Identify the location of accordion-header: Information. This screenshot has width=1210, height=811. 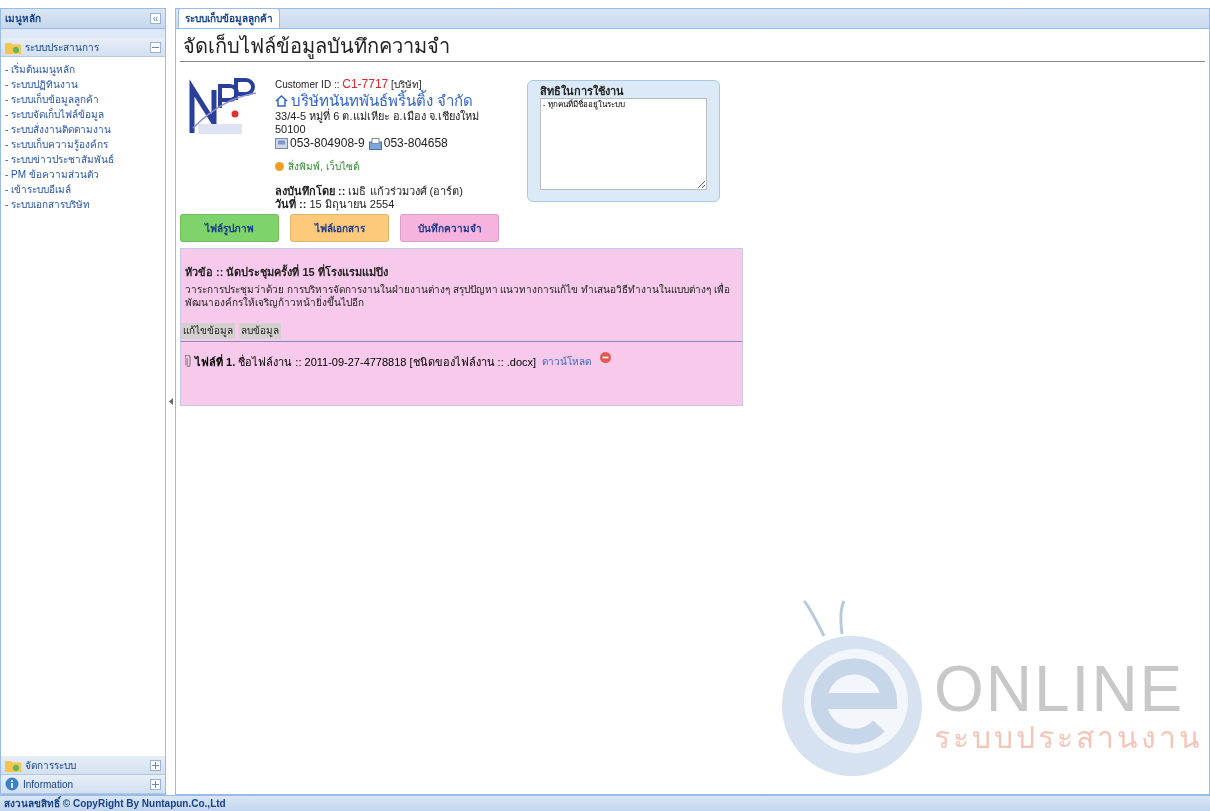
(83, 784).